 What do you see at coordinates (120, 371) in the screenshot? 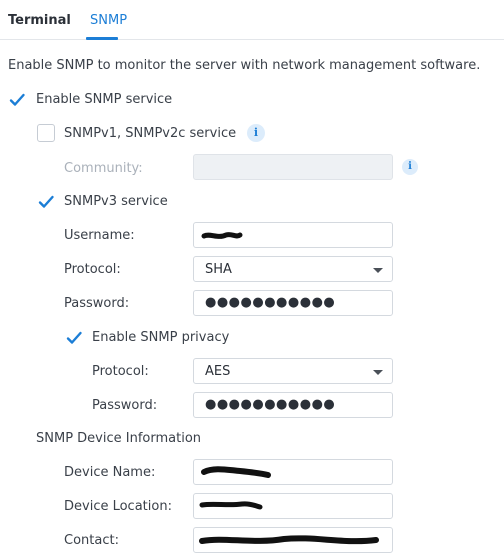
I see `privacy-protocol-label: Protocol:` at bounding box center [120, 371].